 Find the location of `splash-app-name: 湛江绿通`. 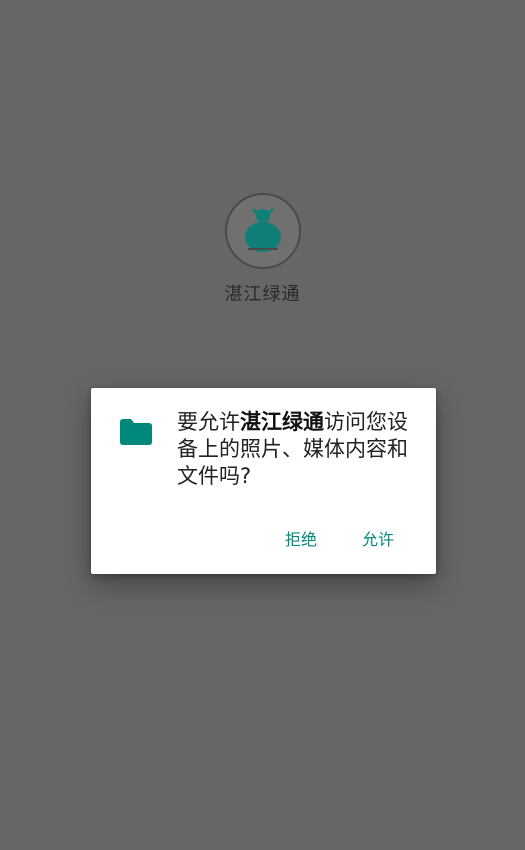

splash-app-name: 湛江绿通 is located at coordinates (262, 294).